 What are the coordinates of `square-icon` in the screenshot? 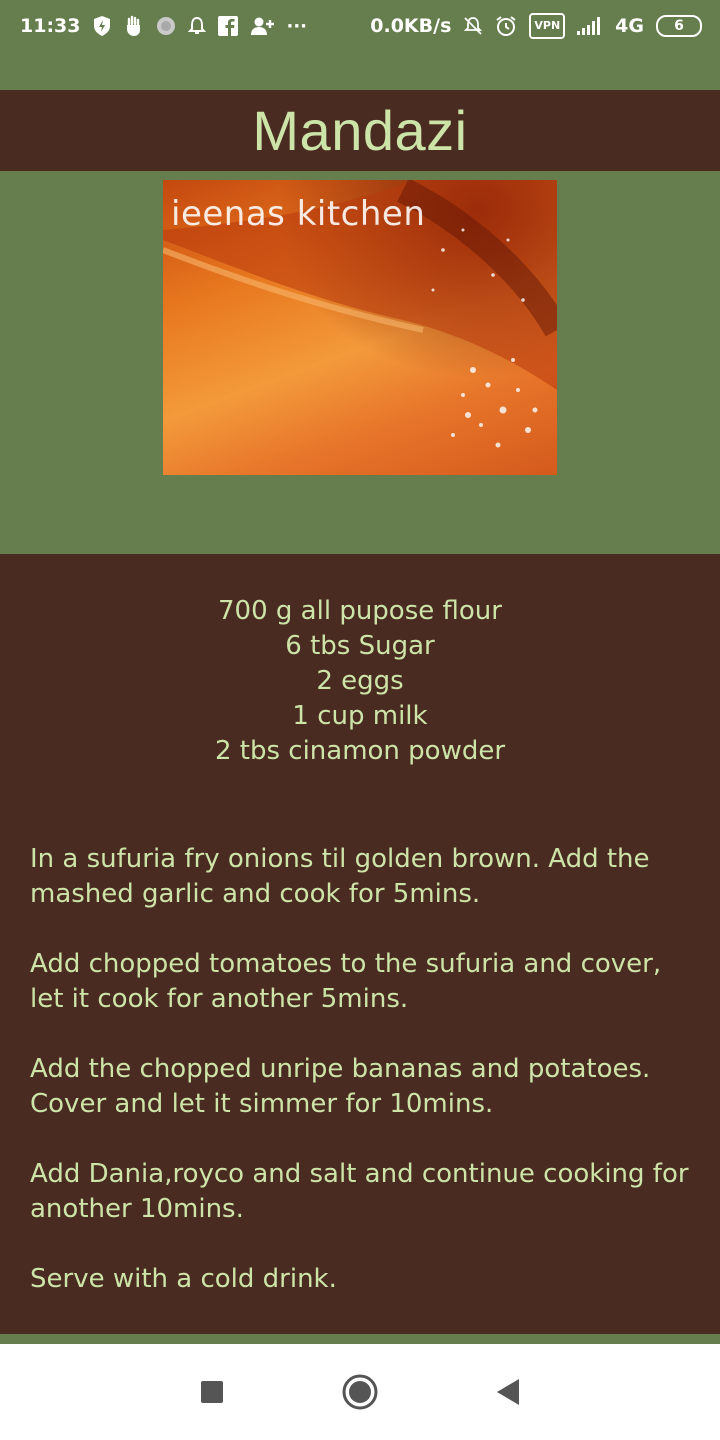 It's located at (212, 1392).